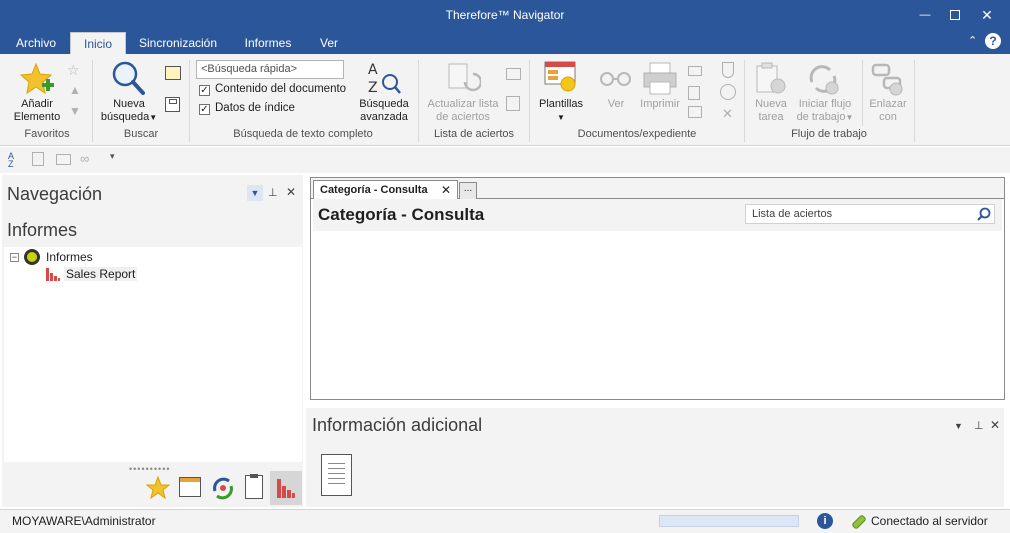 The image size is (1010, 533). I want to click on navigation-section-title: Informes, so click(42, 230).